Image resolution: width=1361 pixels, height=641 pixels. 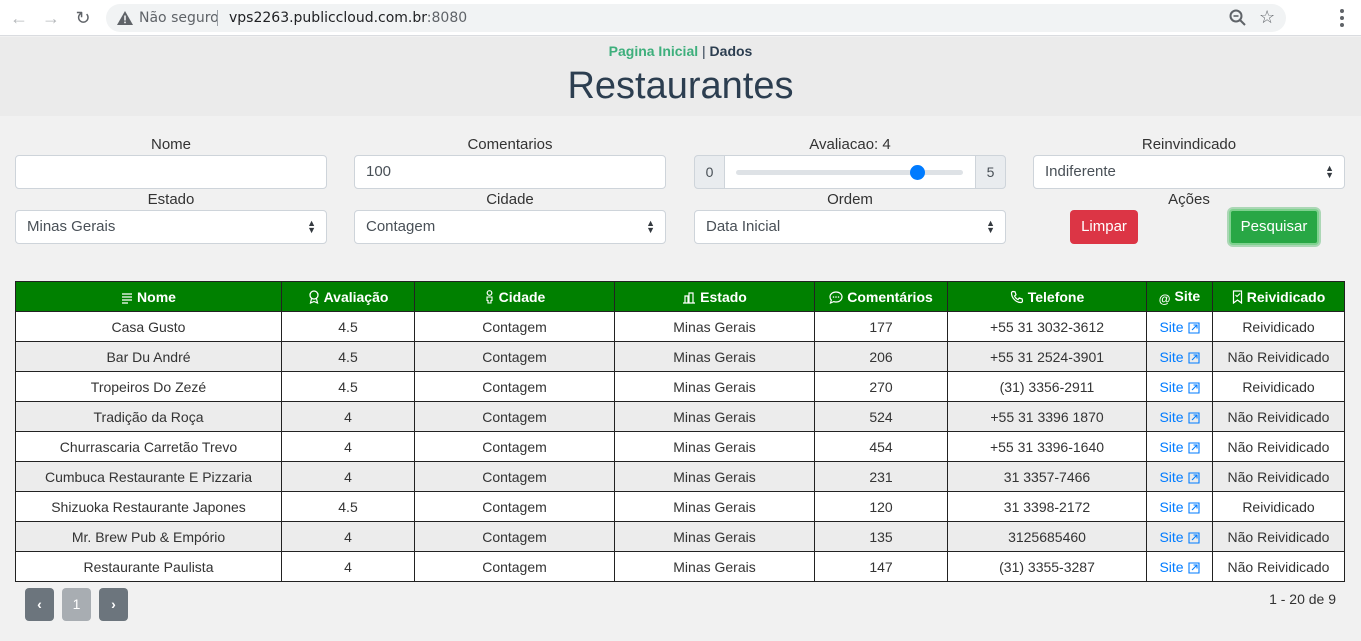 What do you see at coordinates (1187, 295) in the screenshot?
I see `col-header-label: Site` at bounding box center [1187, 295].